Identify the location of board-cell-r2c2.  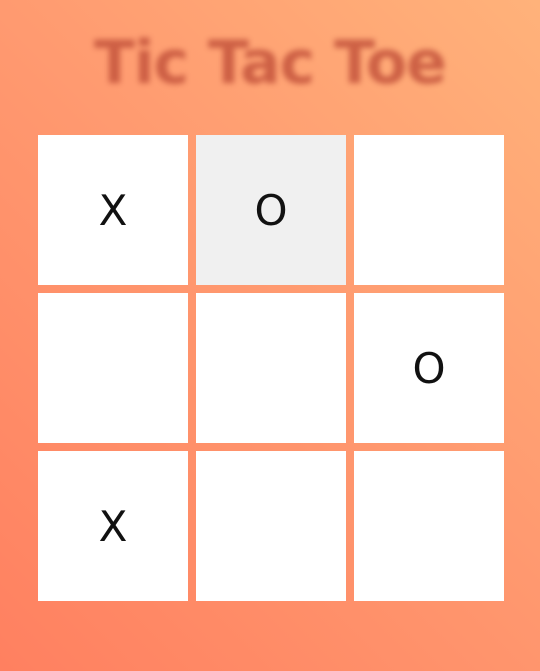
(271, 368).